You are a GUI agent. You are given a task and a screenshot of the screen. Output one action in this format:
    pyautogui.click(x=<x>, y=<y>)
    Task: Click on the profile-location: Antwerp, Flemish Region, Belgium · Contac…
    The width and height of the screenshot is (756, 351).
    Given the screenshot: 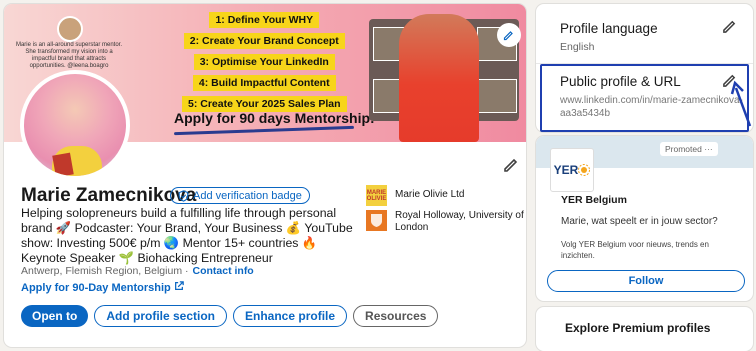 What is the action you would take?
    pyautogui.click(x=137, y=271)
    